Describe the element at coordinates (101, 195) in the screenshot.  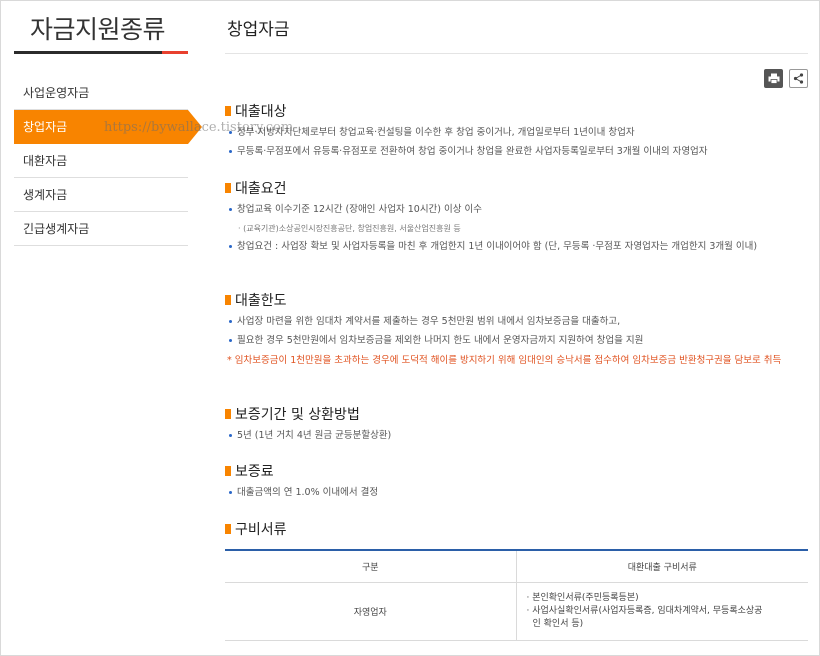
I see `sidebar-item-living-fund: 생계자금` at that location.